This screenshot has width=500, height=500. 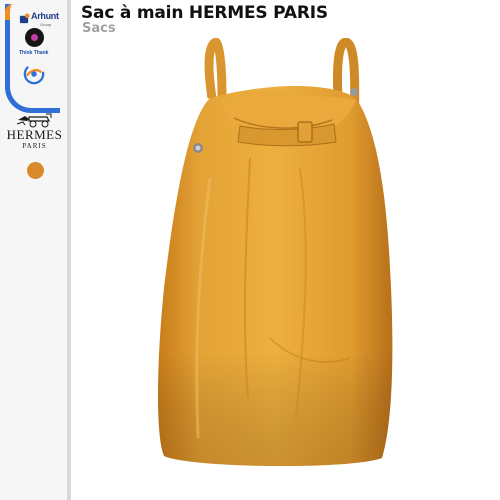 I want to click on carriage-logo-icon, so click(x=33, y=120).